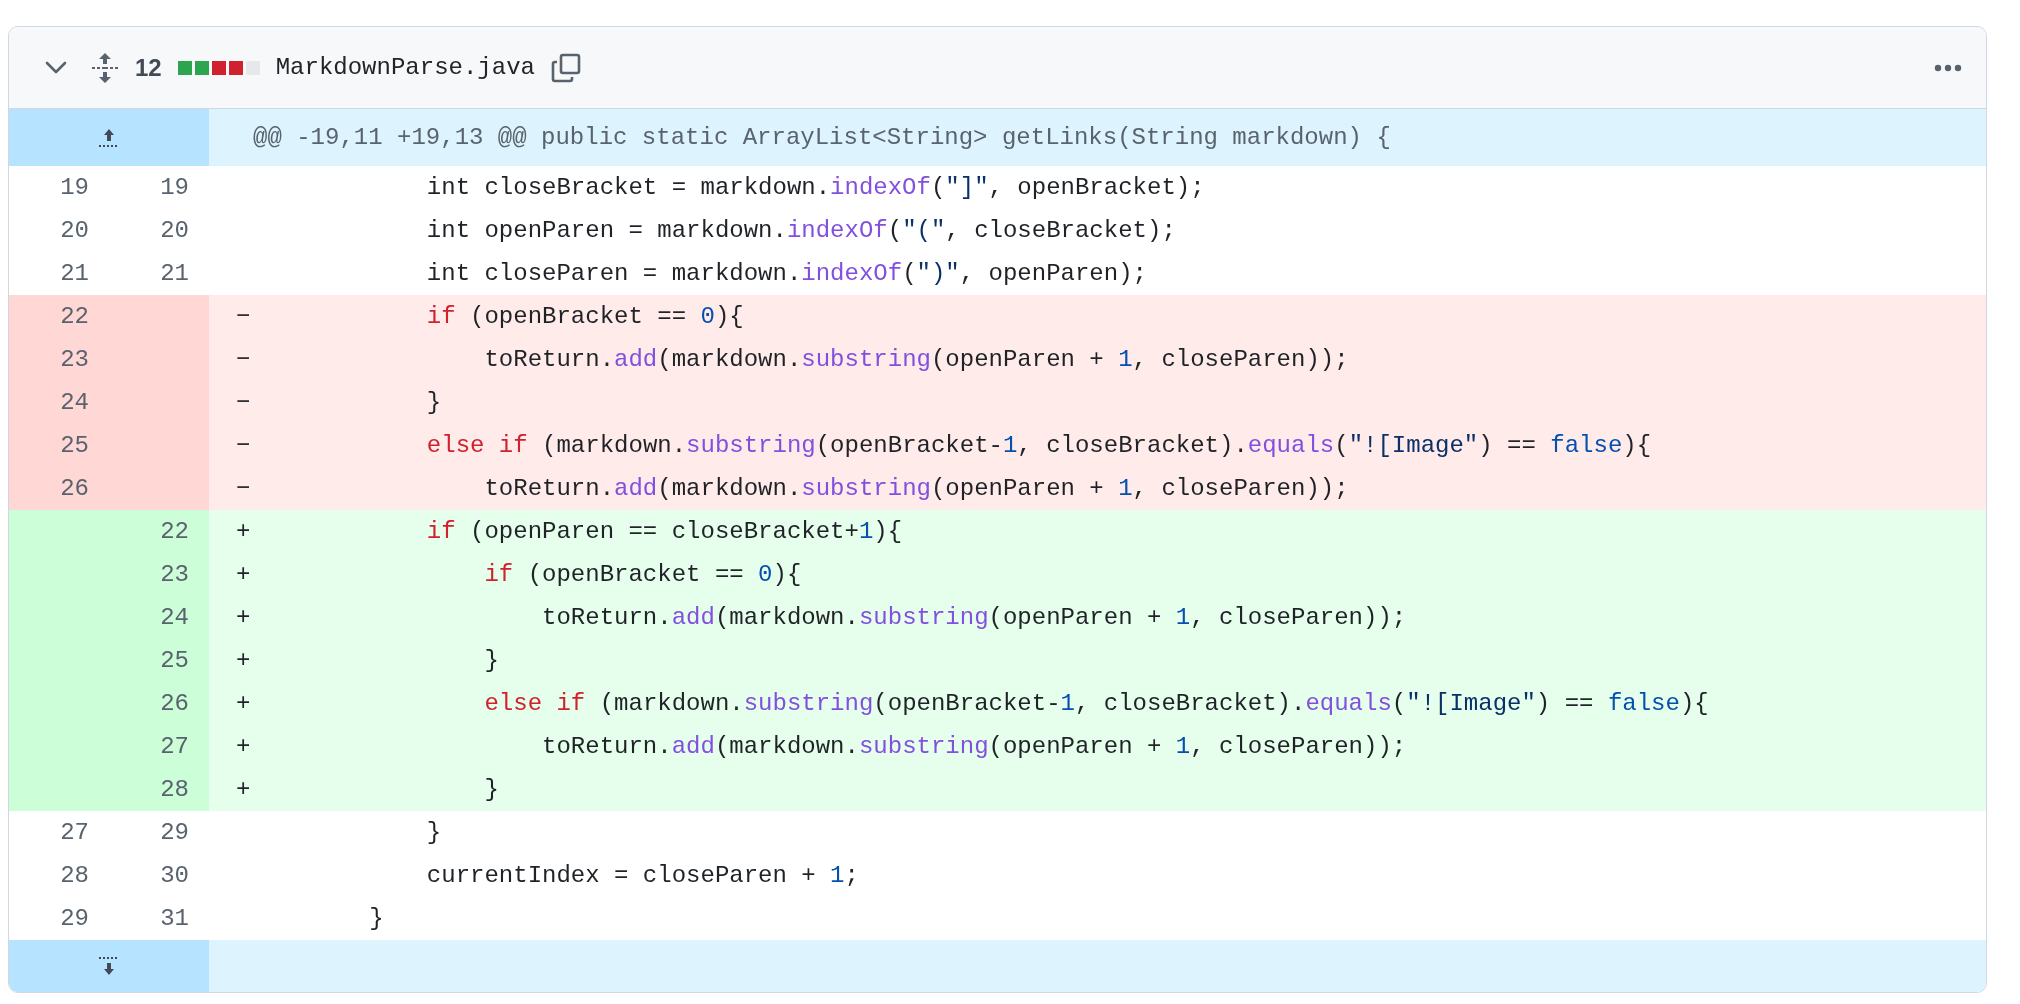  I want to click on change-count: 12, so click(148, 67).